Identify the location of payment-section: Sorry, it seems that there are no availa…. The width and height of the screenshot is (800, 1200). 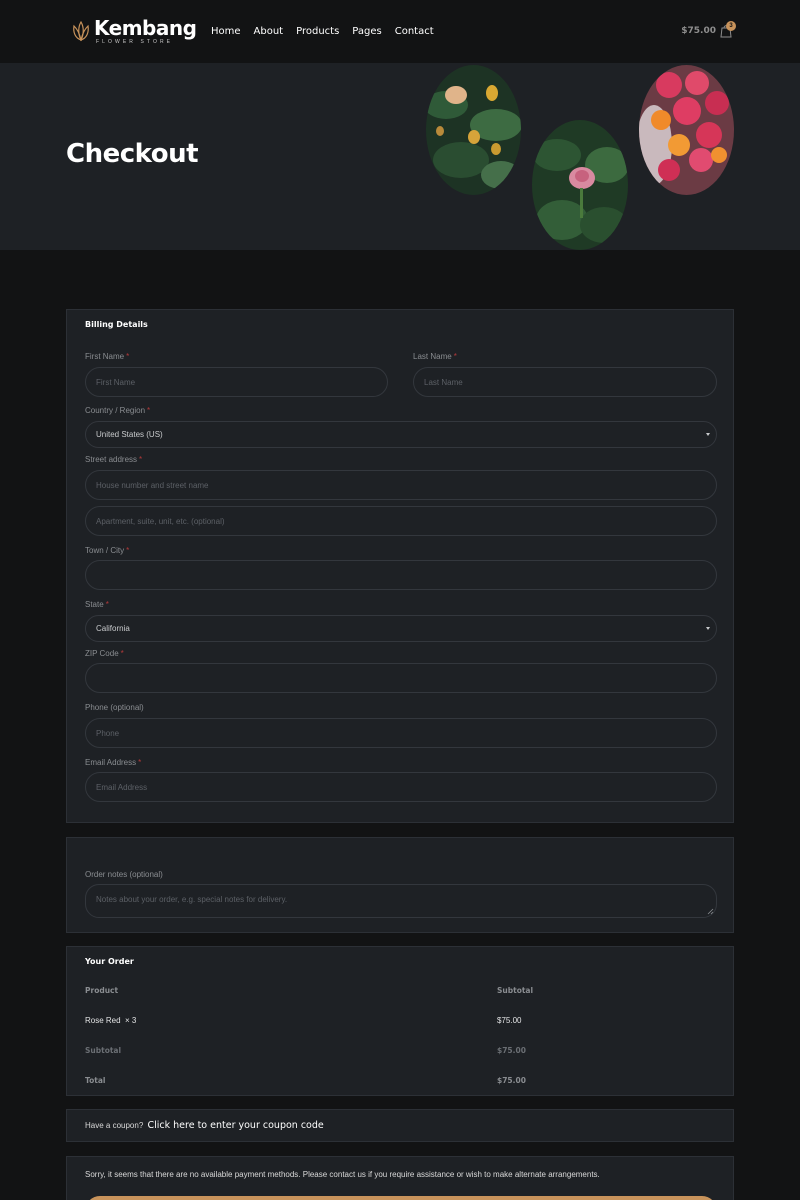
(400, 1178).